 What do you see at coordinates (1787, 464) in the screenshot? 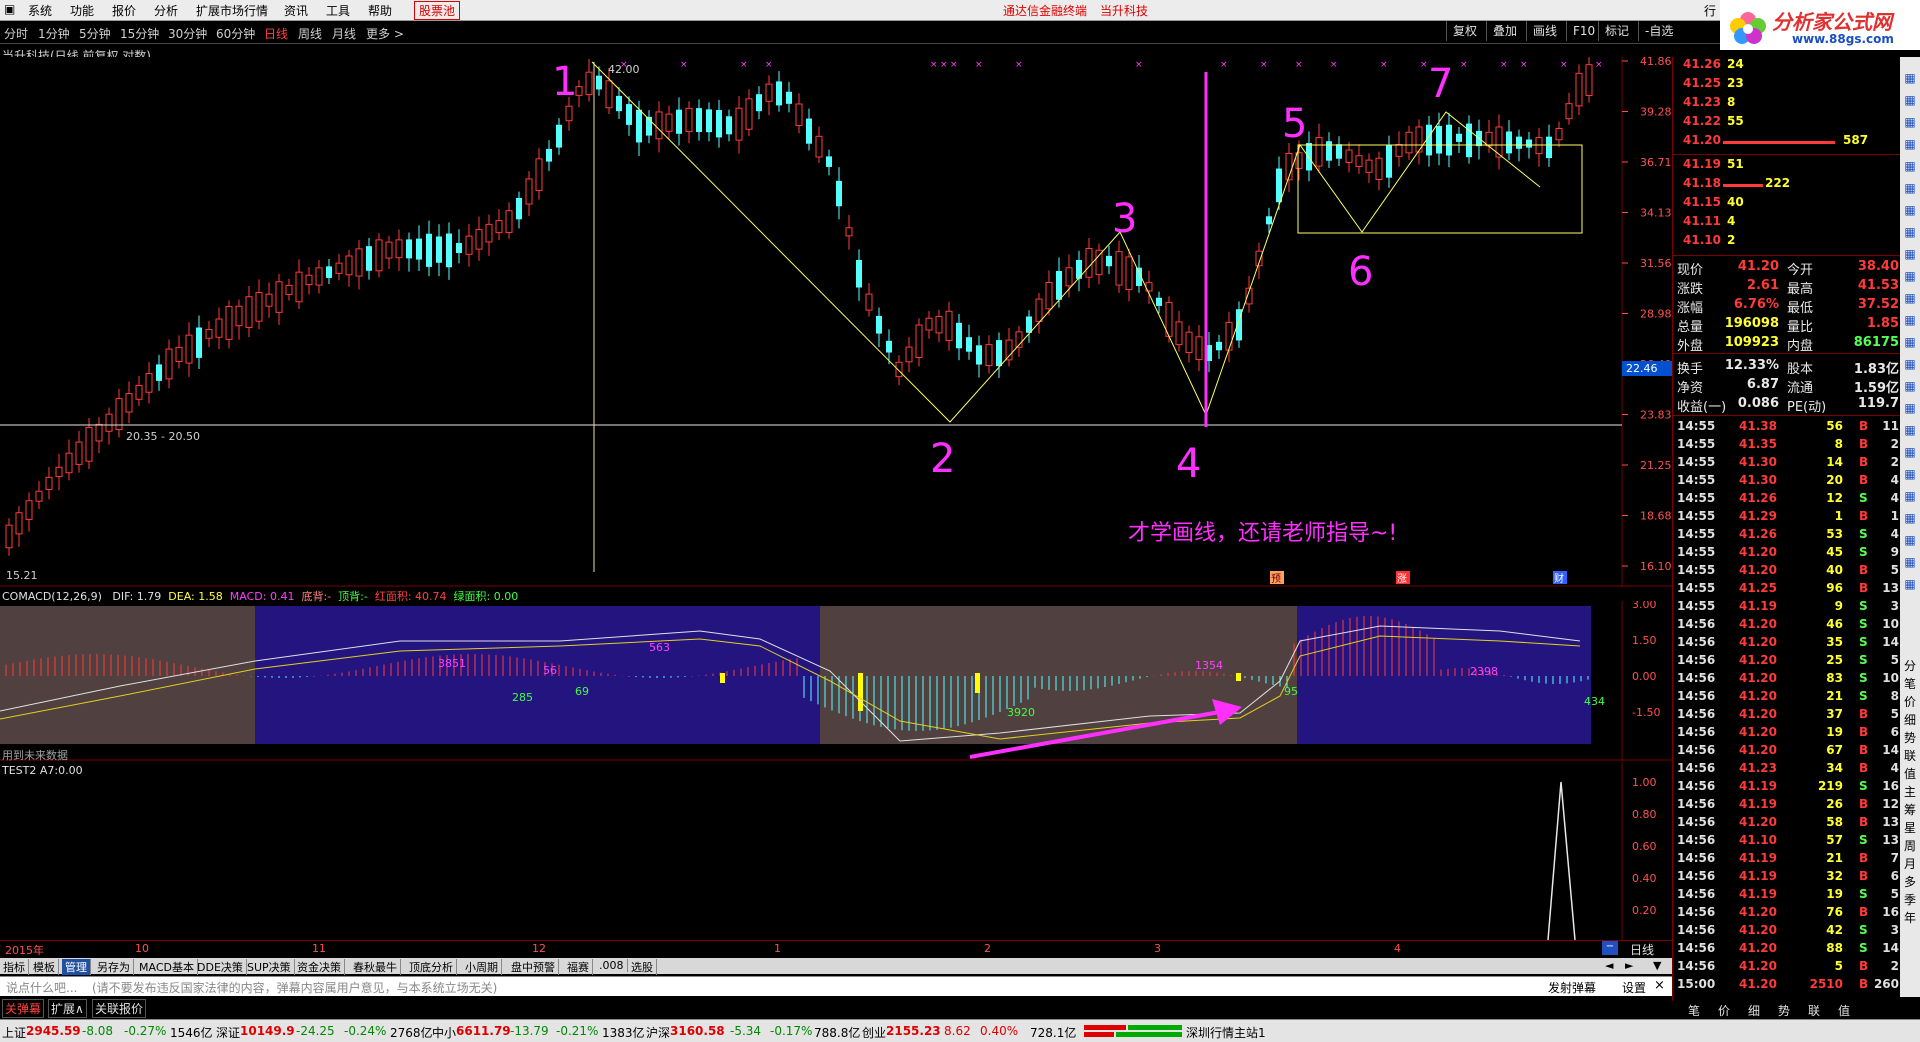
I see `tick-row: 14:55 41.30 14 B 2` at bounding box center [1787, 464].